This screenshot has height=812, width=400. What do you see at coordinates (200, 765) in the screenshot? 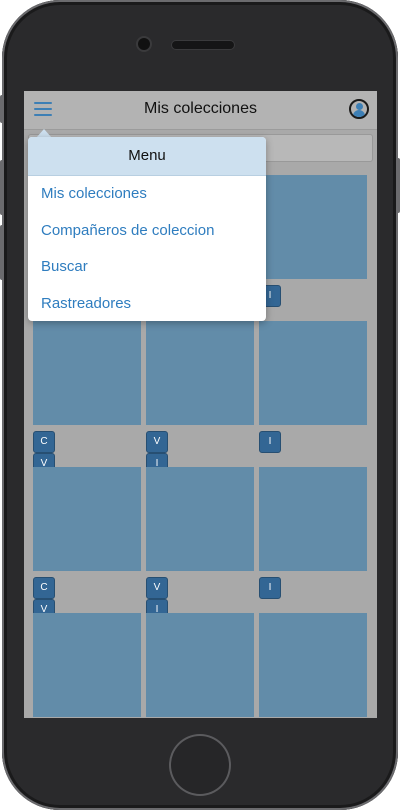
I see `home-button` at bounding box center [200, 765].